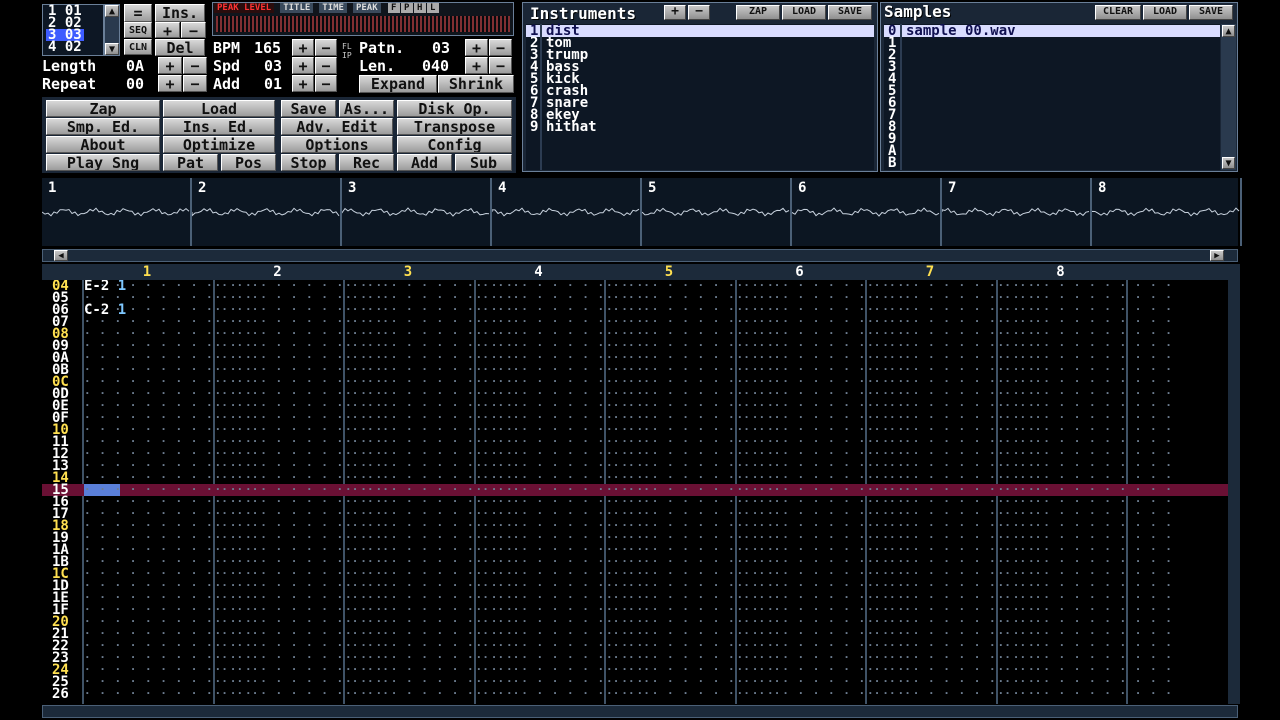  What do you see at coordinates (419, 8) in the screenshot?
I see `meter-letter-button: H` at bounding box center [419, 8].